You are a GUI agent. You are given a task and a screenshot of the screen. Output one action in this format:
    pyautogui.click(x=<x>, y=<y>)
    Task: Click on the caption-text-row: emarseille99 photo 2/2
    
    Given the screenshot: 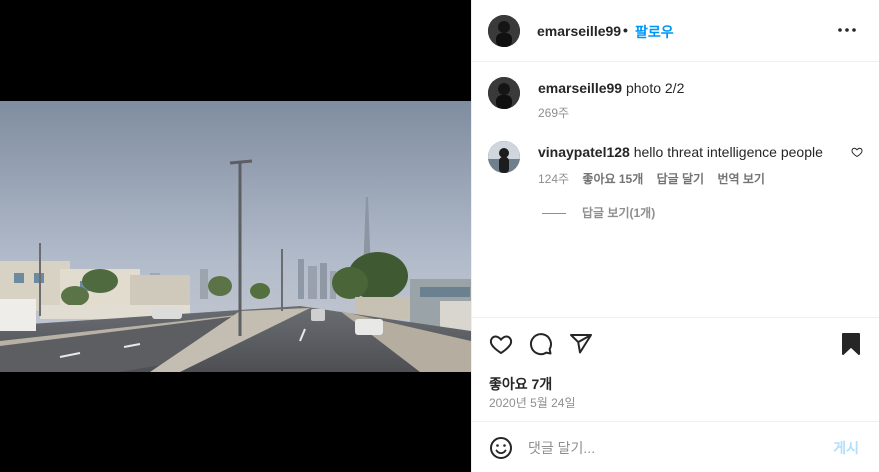 What is the action you would take?
    pyautogui.click(x=611, y=88)
    